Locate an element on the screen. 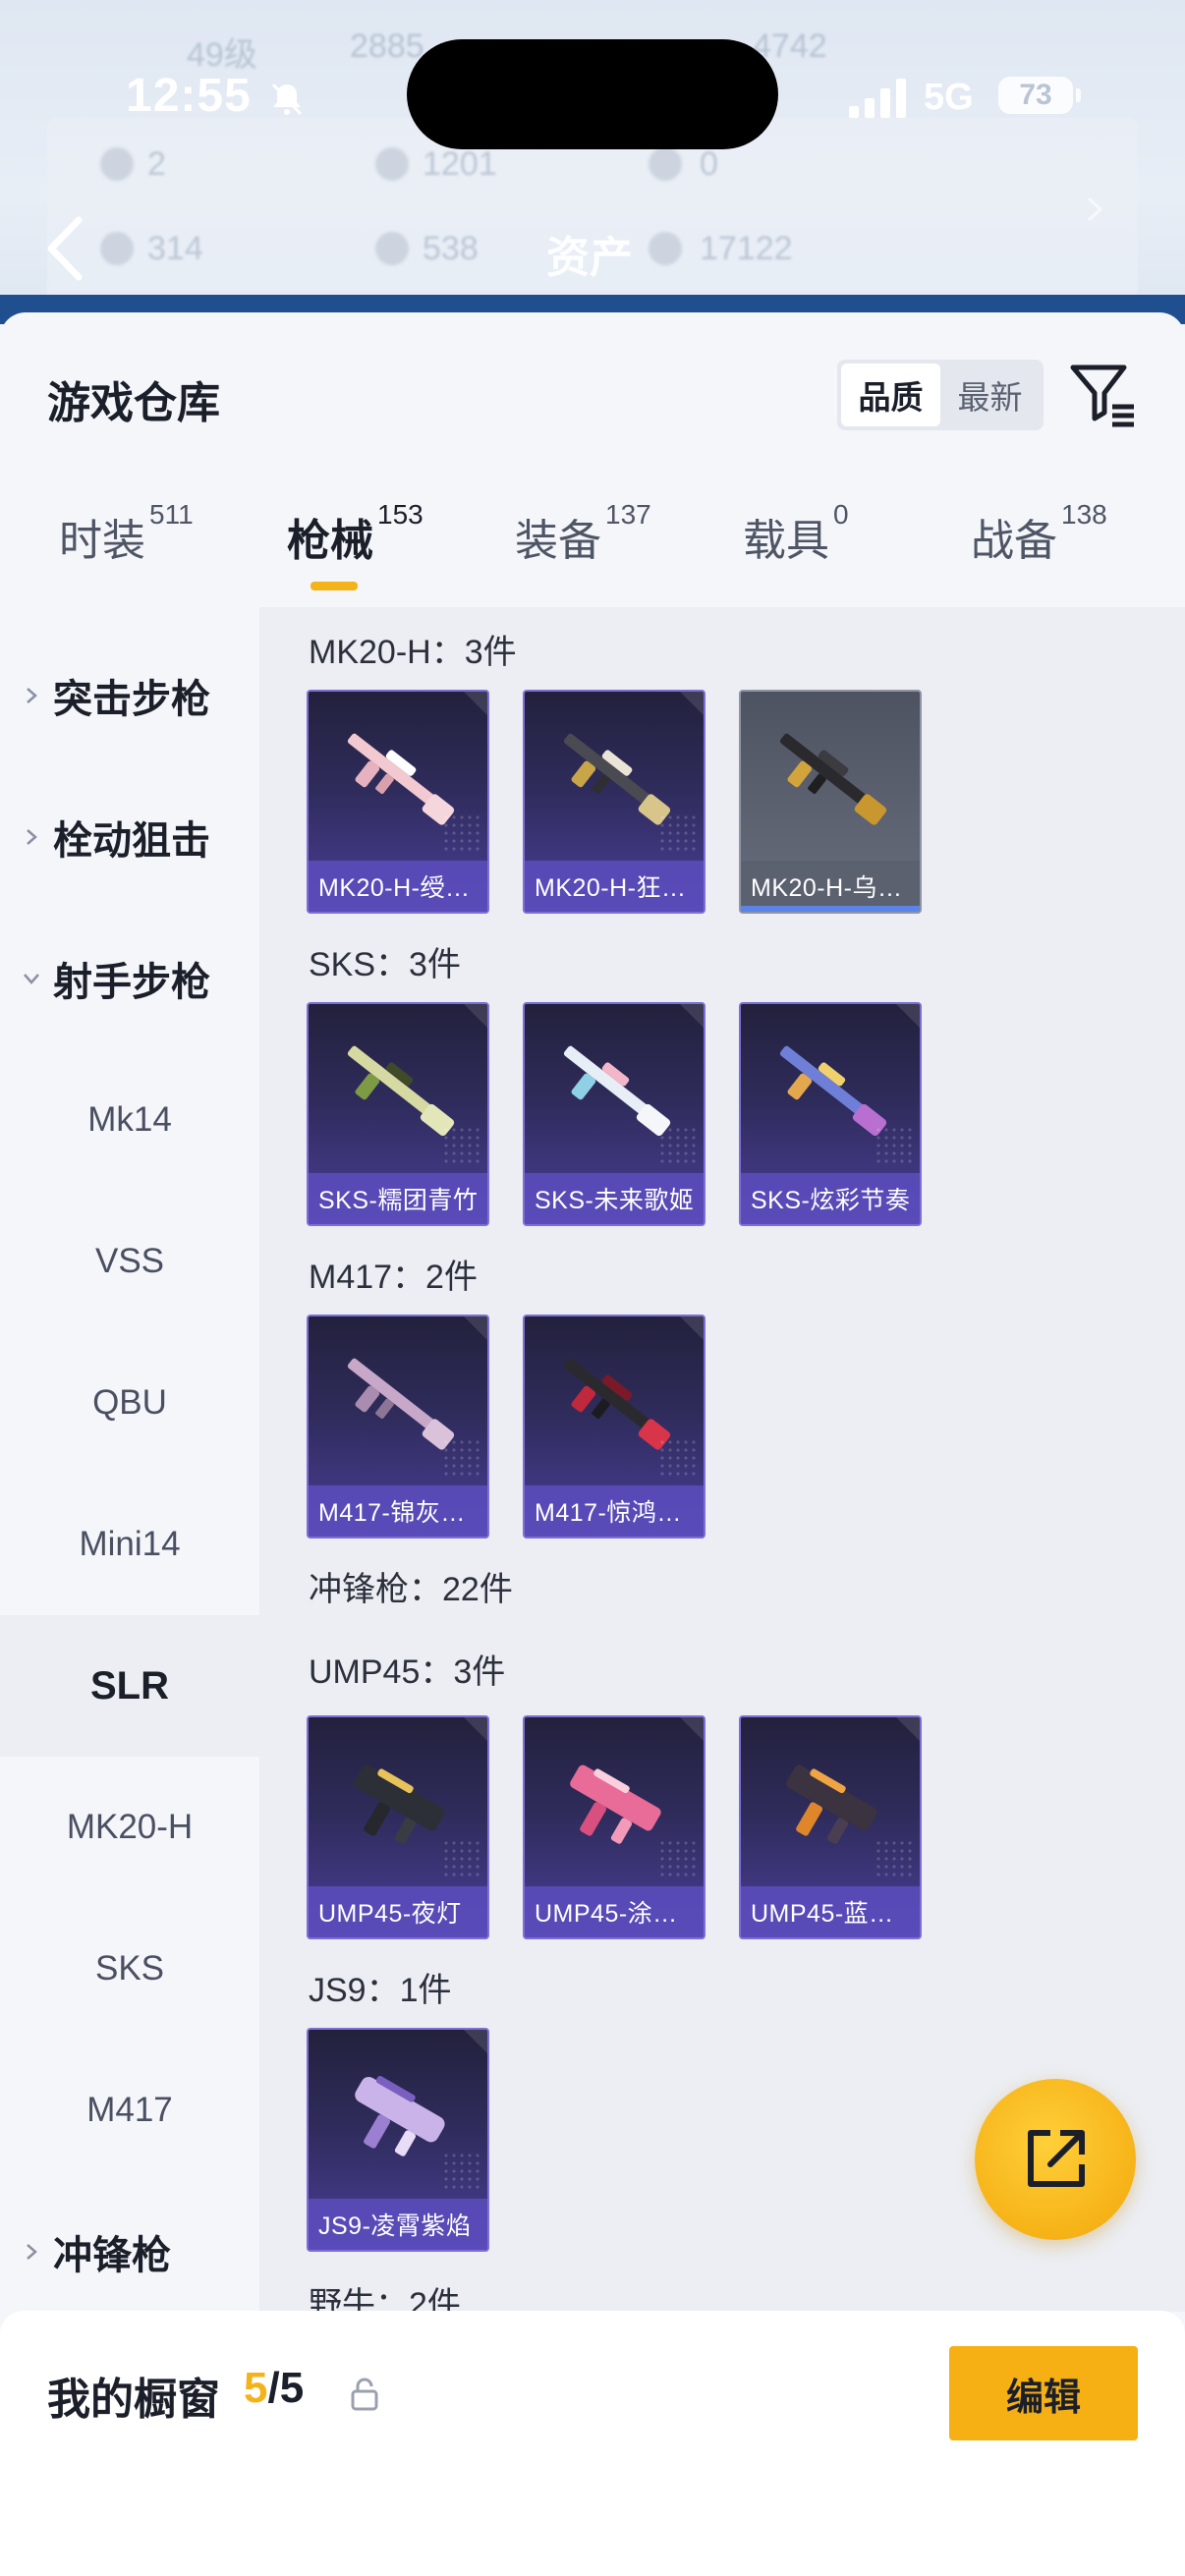  tab-fashion: 时装 511 is located at coordinates (127, 533).